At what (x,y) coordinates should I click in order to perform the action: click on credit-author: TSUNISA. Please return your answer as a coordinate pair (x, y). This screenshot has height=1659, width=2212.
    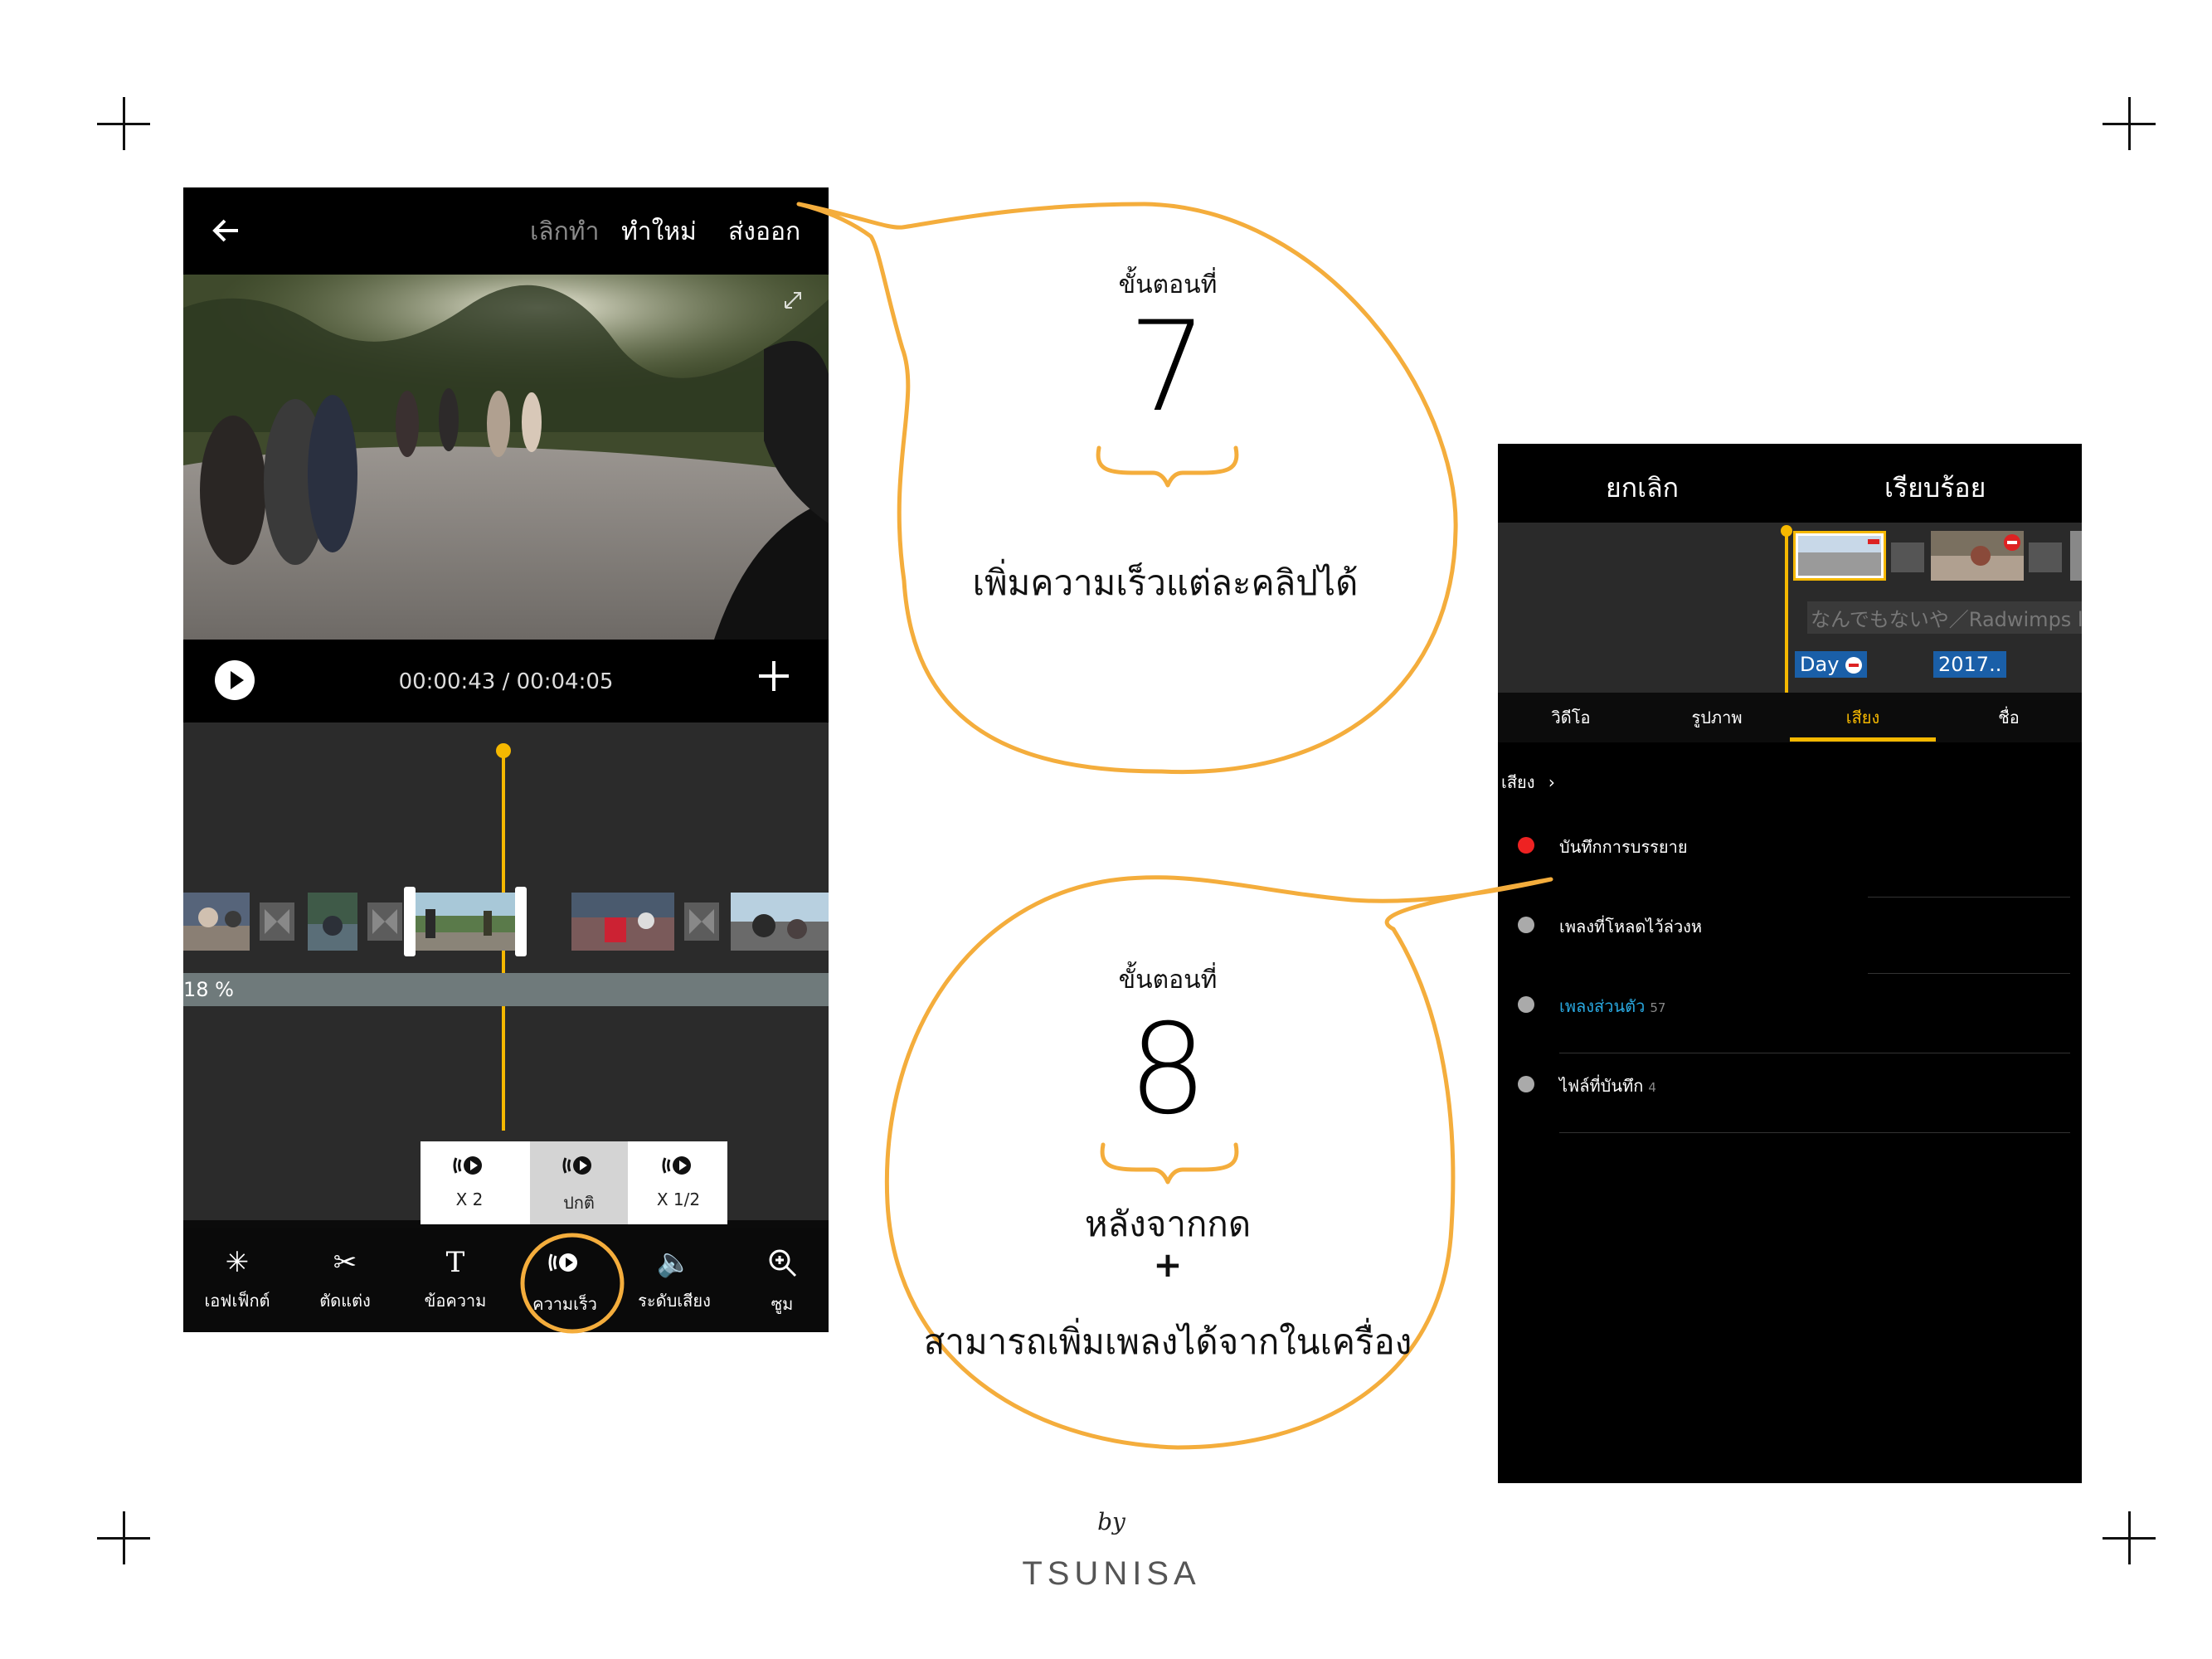
    Looking at the image, I should click on (1111, 1573).